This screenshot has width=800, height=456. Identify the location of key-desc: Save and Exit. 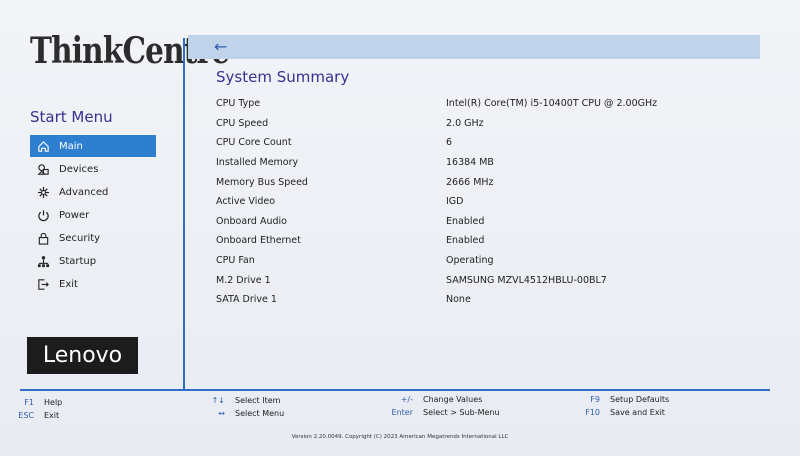
(637, 412).